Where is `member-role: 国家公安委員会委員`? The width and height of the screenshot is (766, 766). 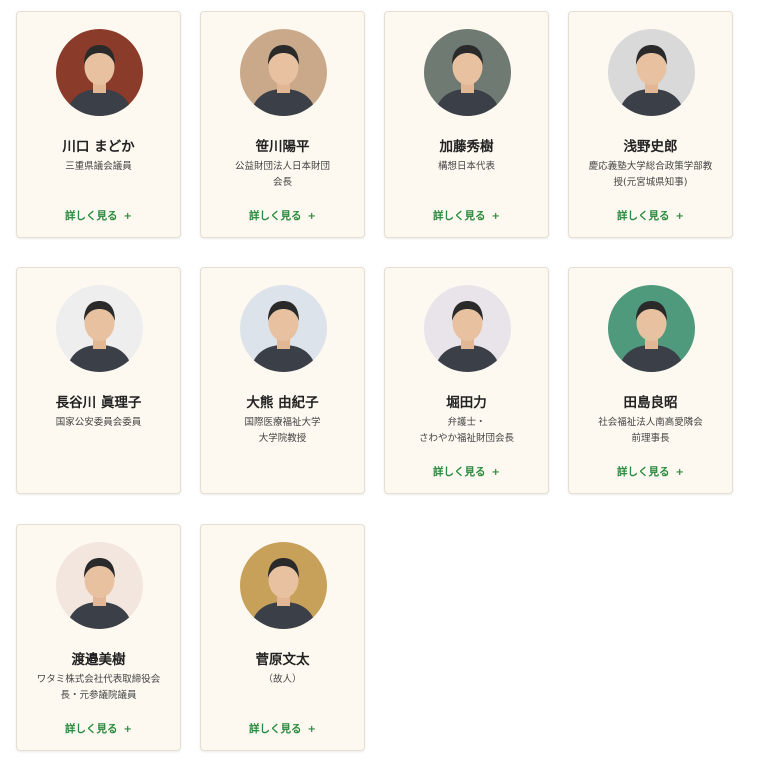 member-role: 国家公安委員会委員 is located at coordinates (98, 422).